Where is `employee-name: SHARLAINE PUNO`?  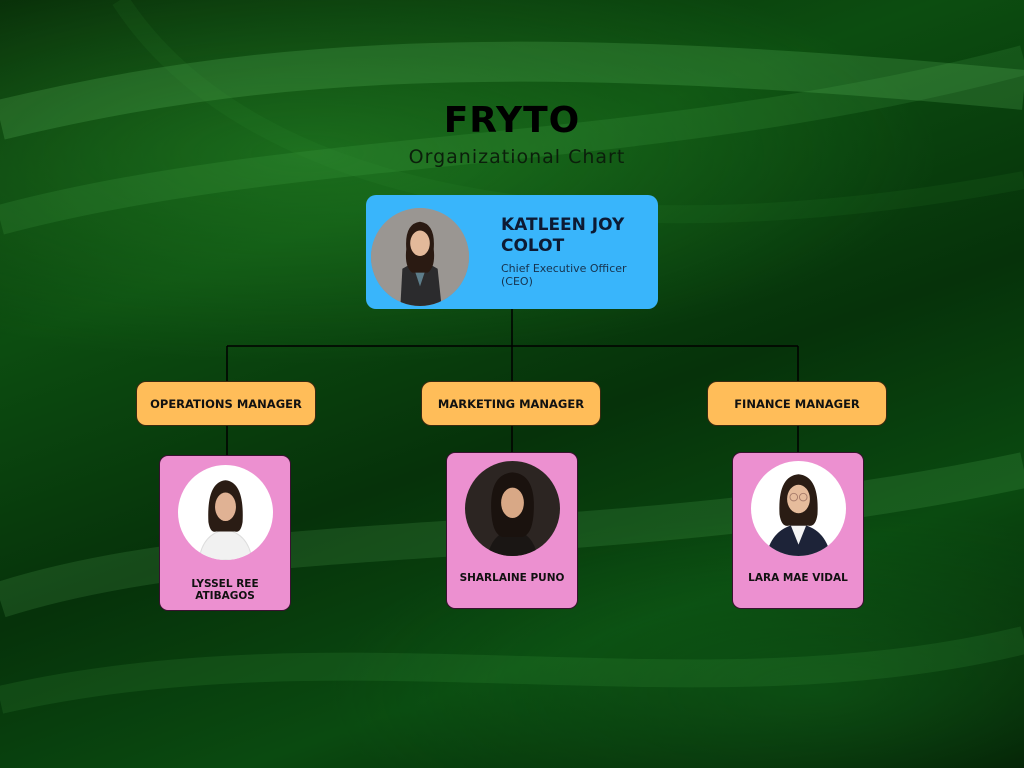 employee-name: SHARLAINE PUNO is located at coordinates (512, 578).